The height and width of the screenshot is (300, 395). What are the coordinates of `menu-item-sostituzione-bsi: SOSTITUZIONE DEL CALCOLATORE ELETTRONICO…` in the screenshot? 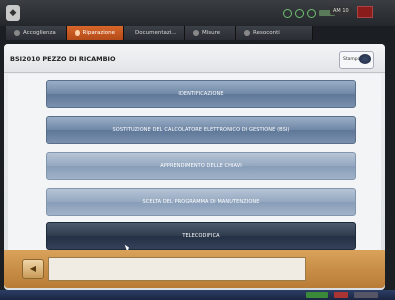 It's located at (201, 130).